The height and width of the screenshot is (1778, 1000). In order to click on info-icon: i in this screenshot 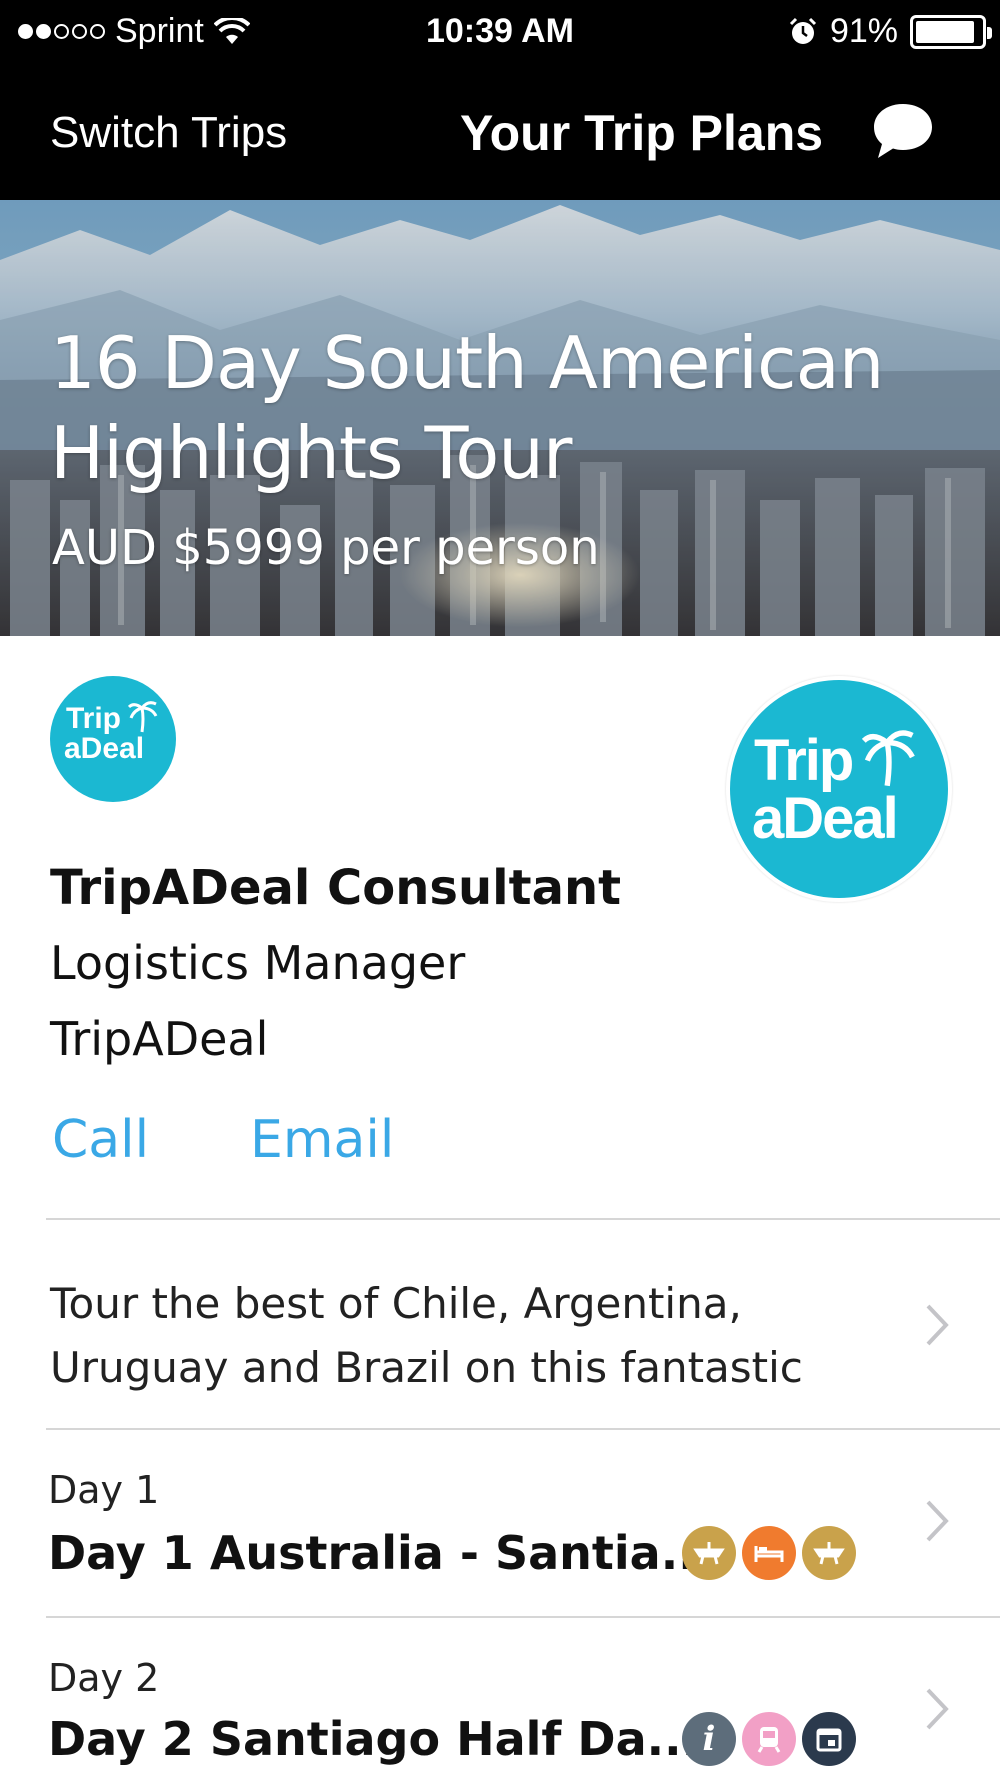, I will do `click(709, 1739)`.